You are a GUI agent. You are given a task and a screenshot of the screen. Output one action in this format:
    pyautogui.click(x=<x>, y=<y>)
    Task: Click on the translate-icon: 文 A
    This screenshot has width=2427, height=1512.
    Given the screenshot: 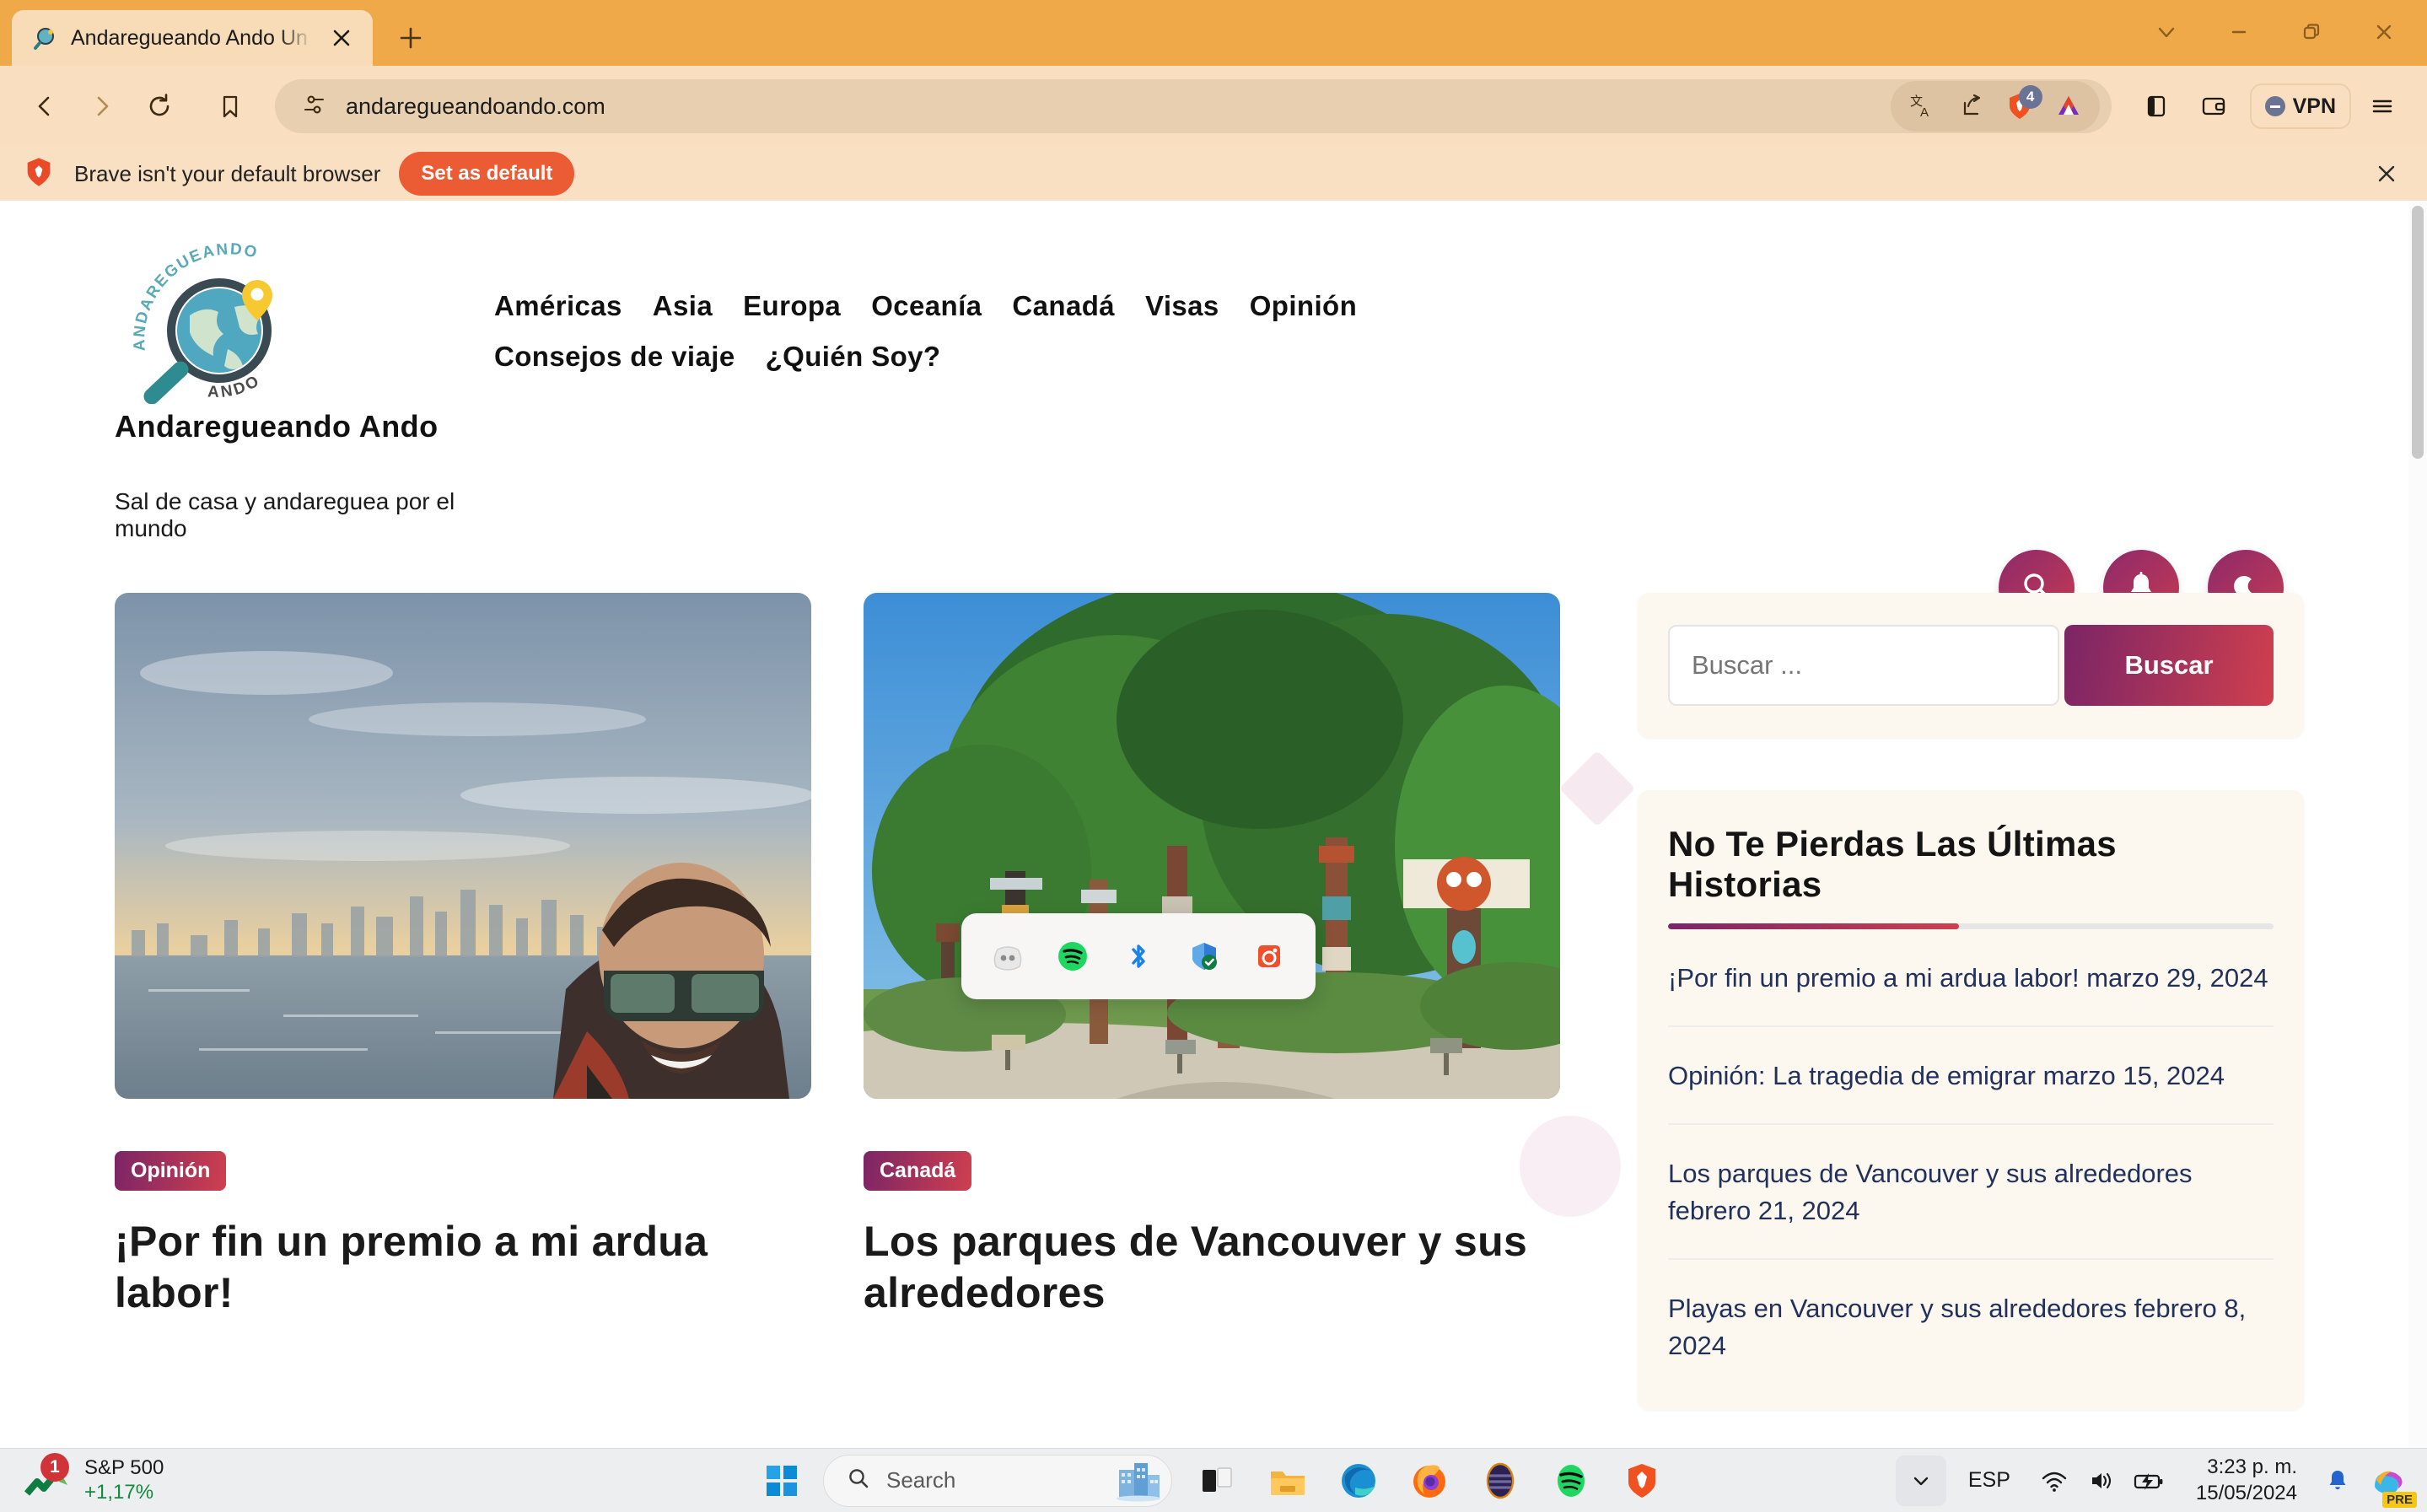 What is the action you would take?
    pyautogui.click(x=1922, y=106)
    